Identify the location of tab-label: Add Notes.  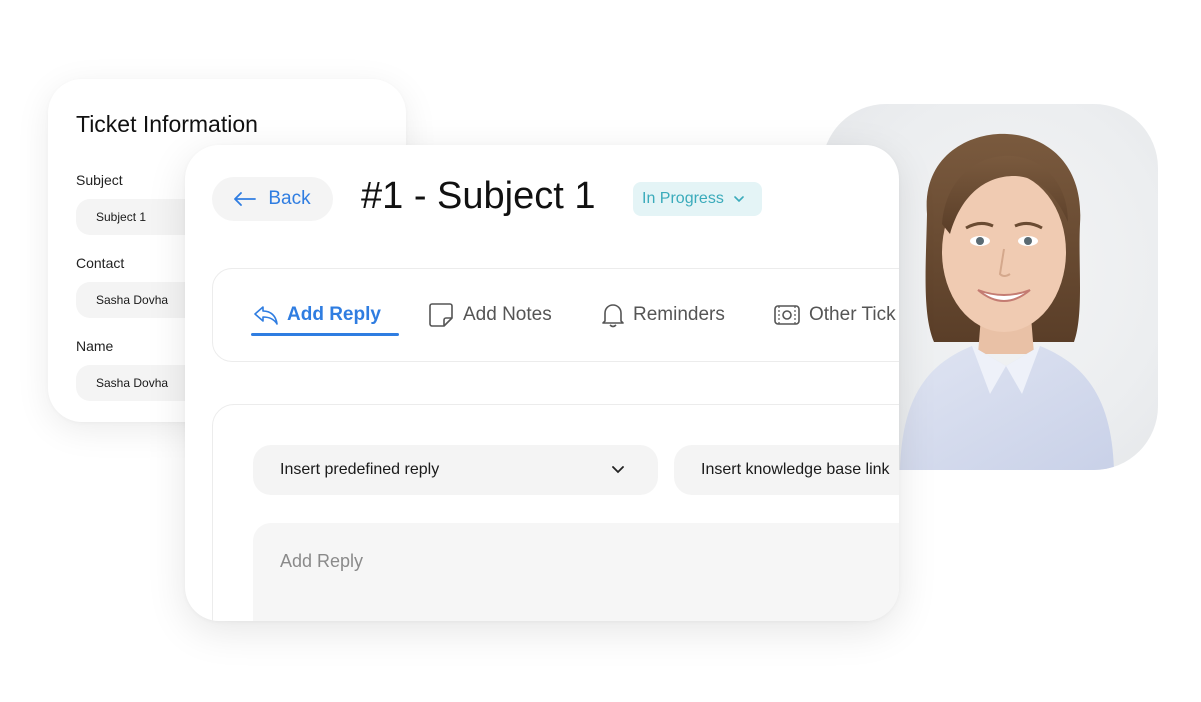
(507, 314).